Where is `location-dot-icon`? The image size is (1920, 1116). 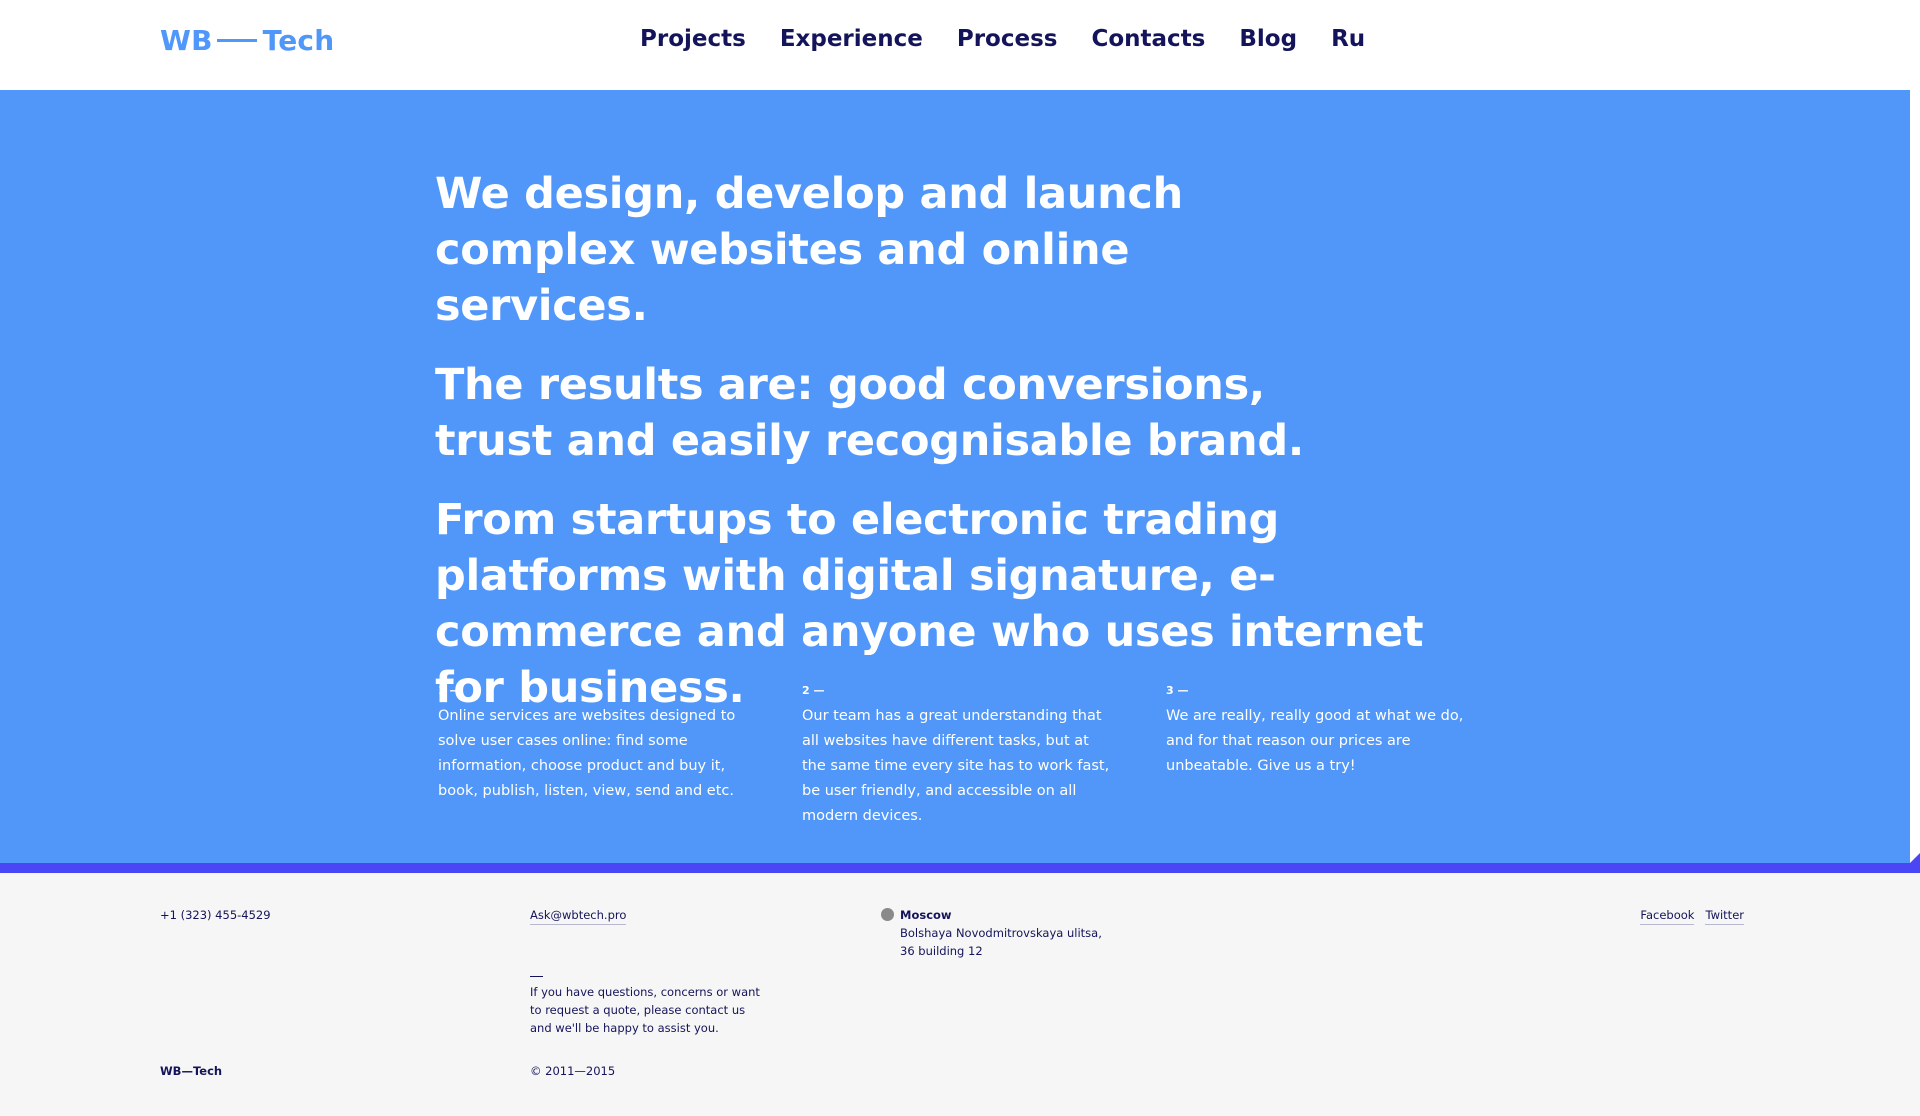
location-dot-icon is located at coordinates (887, 914).